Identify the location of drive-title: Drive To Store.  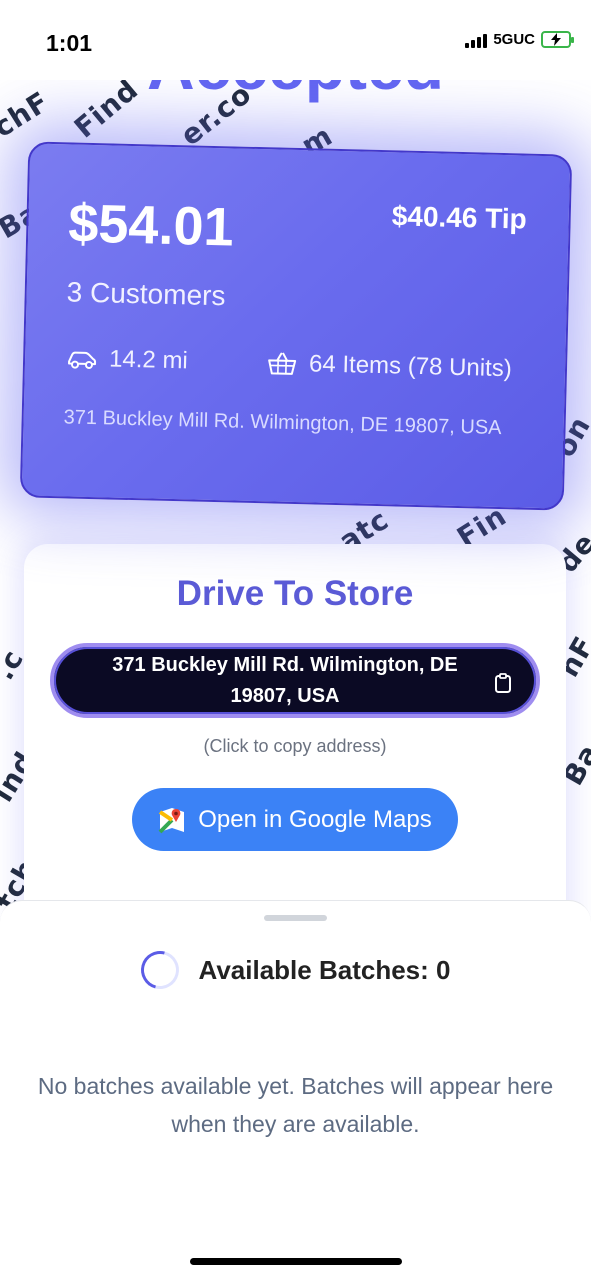
(295, 593).